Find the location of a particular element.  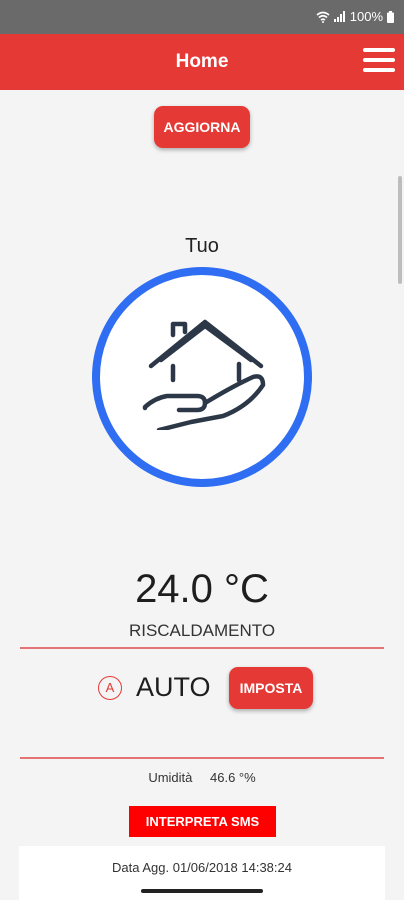

divider-top is located at coordinates (202, 648).